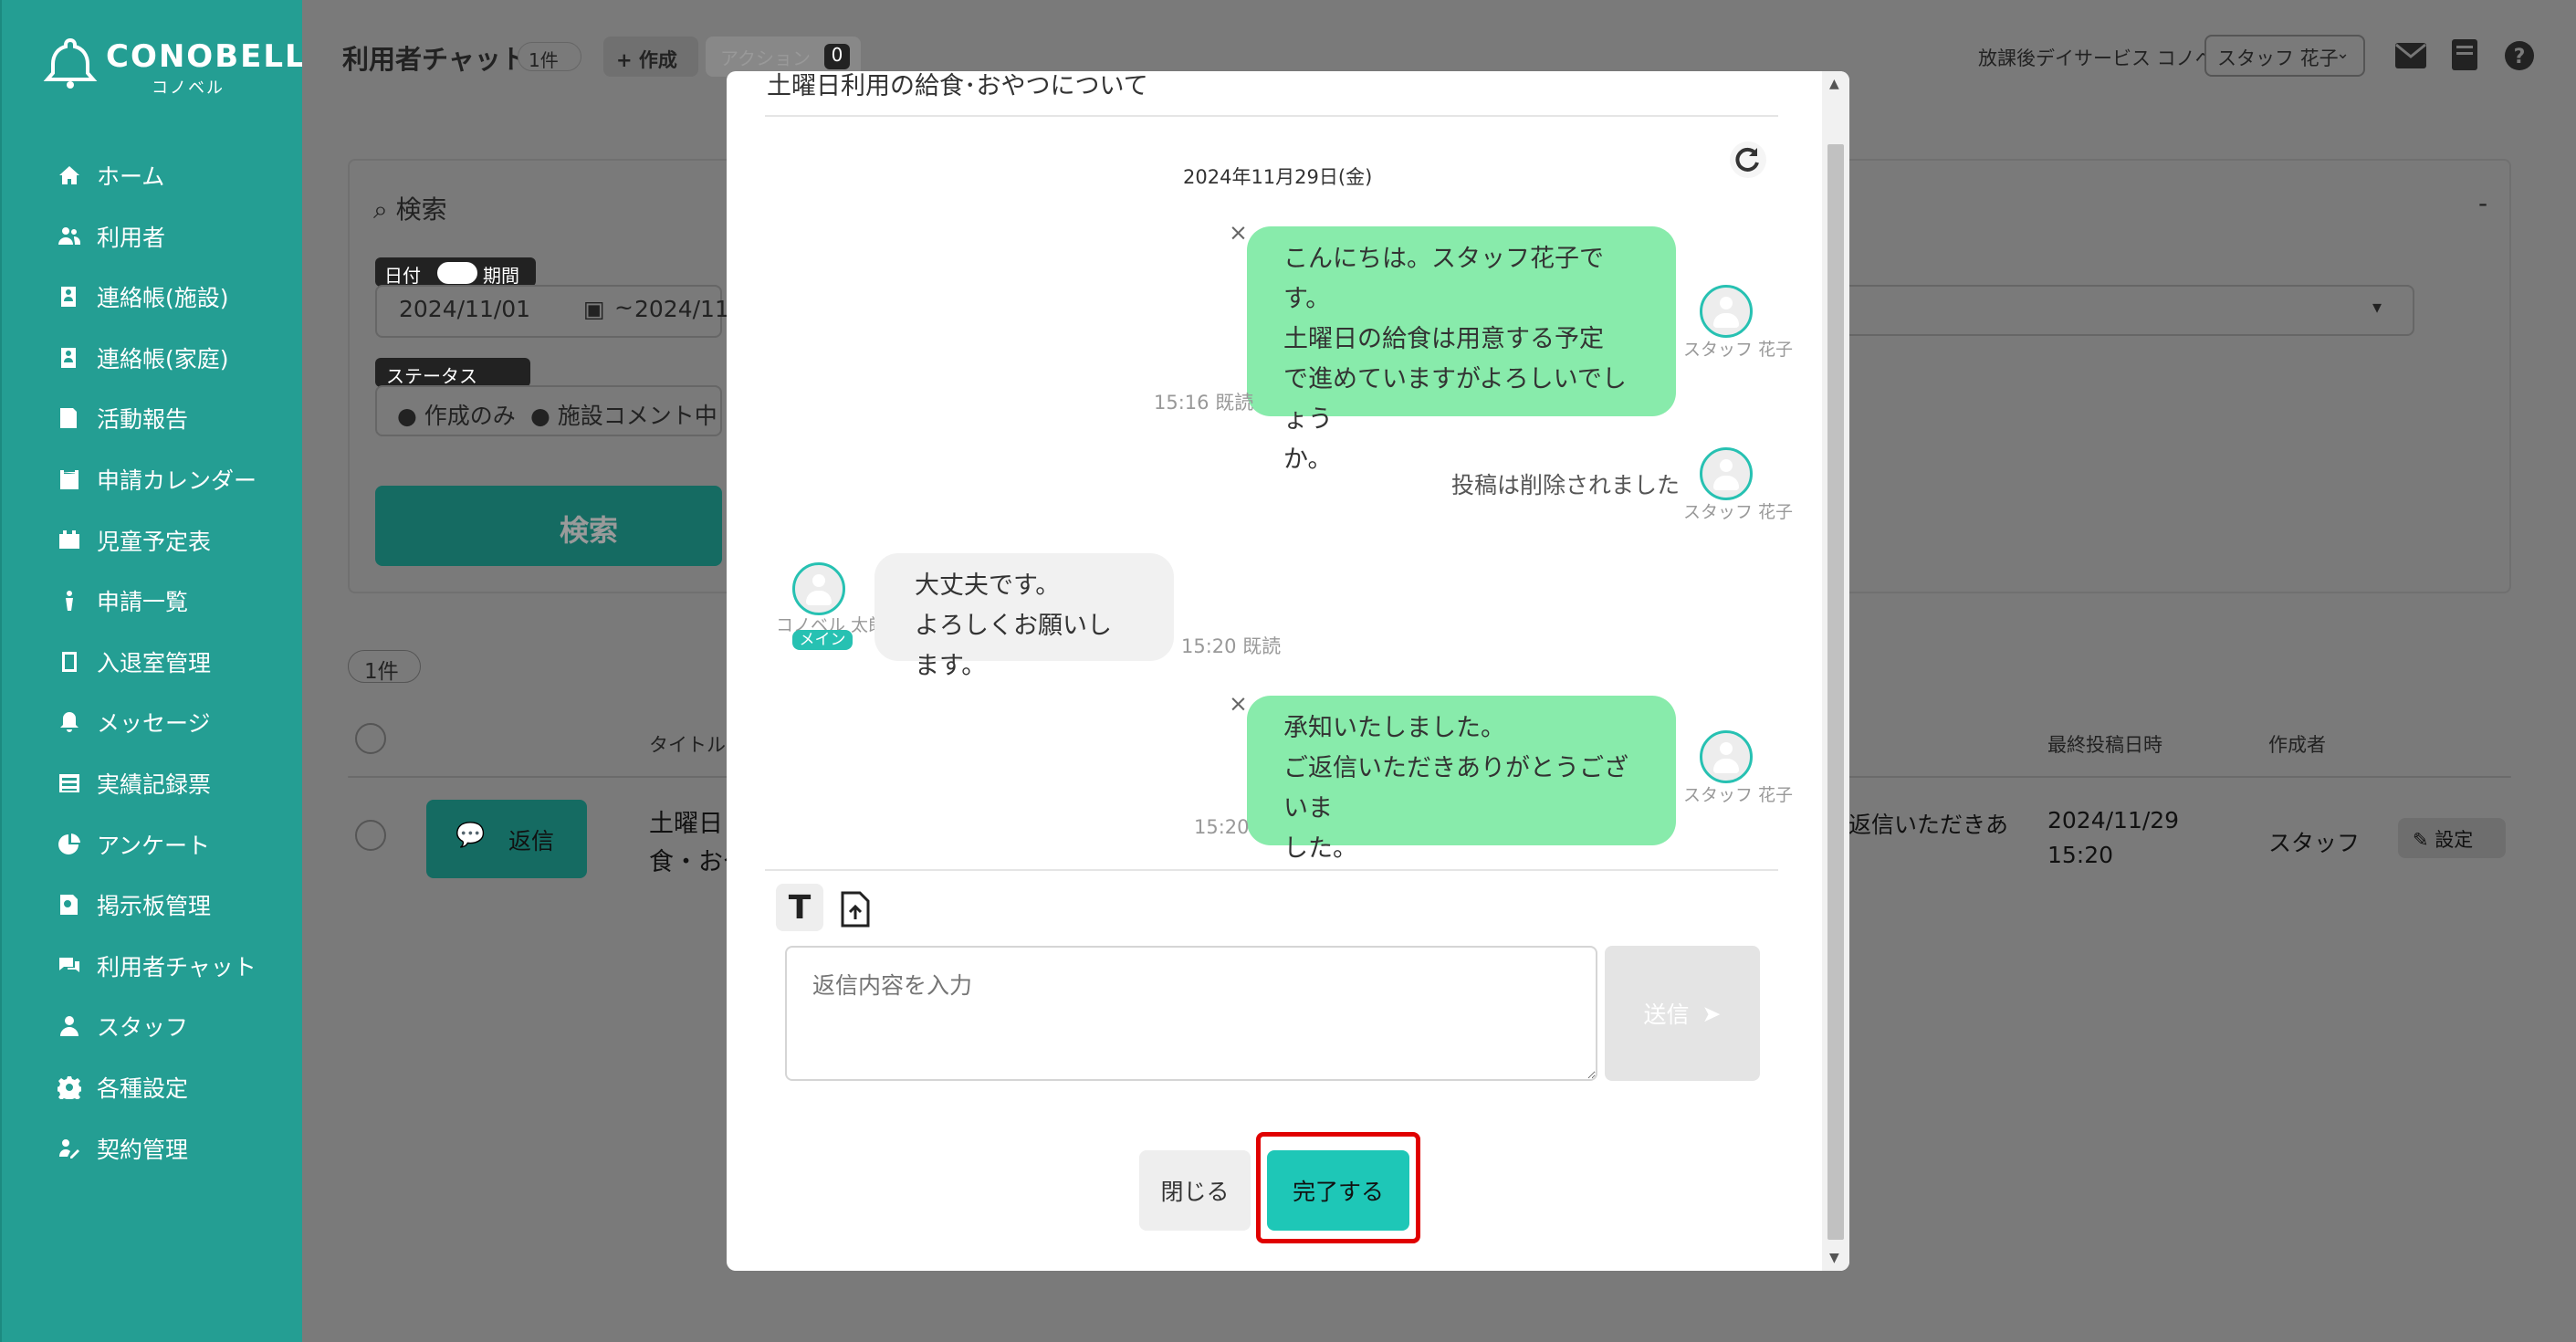  What do you see at coordinates (155, 541) in the screenshot?
I see `sidebar-item-label: 児童予定表` at bounding box center [155, 541].